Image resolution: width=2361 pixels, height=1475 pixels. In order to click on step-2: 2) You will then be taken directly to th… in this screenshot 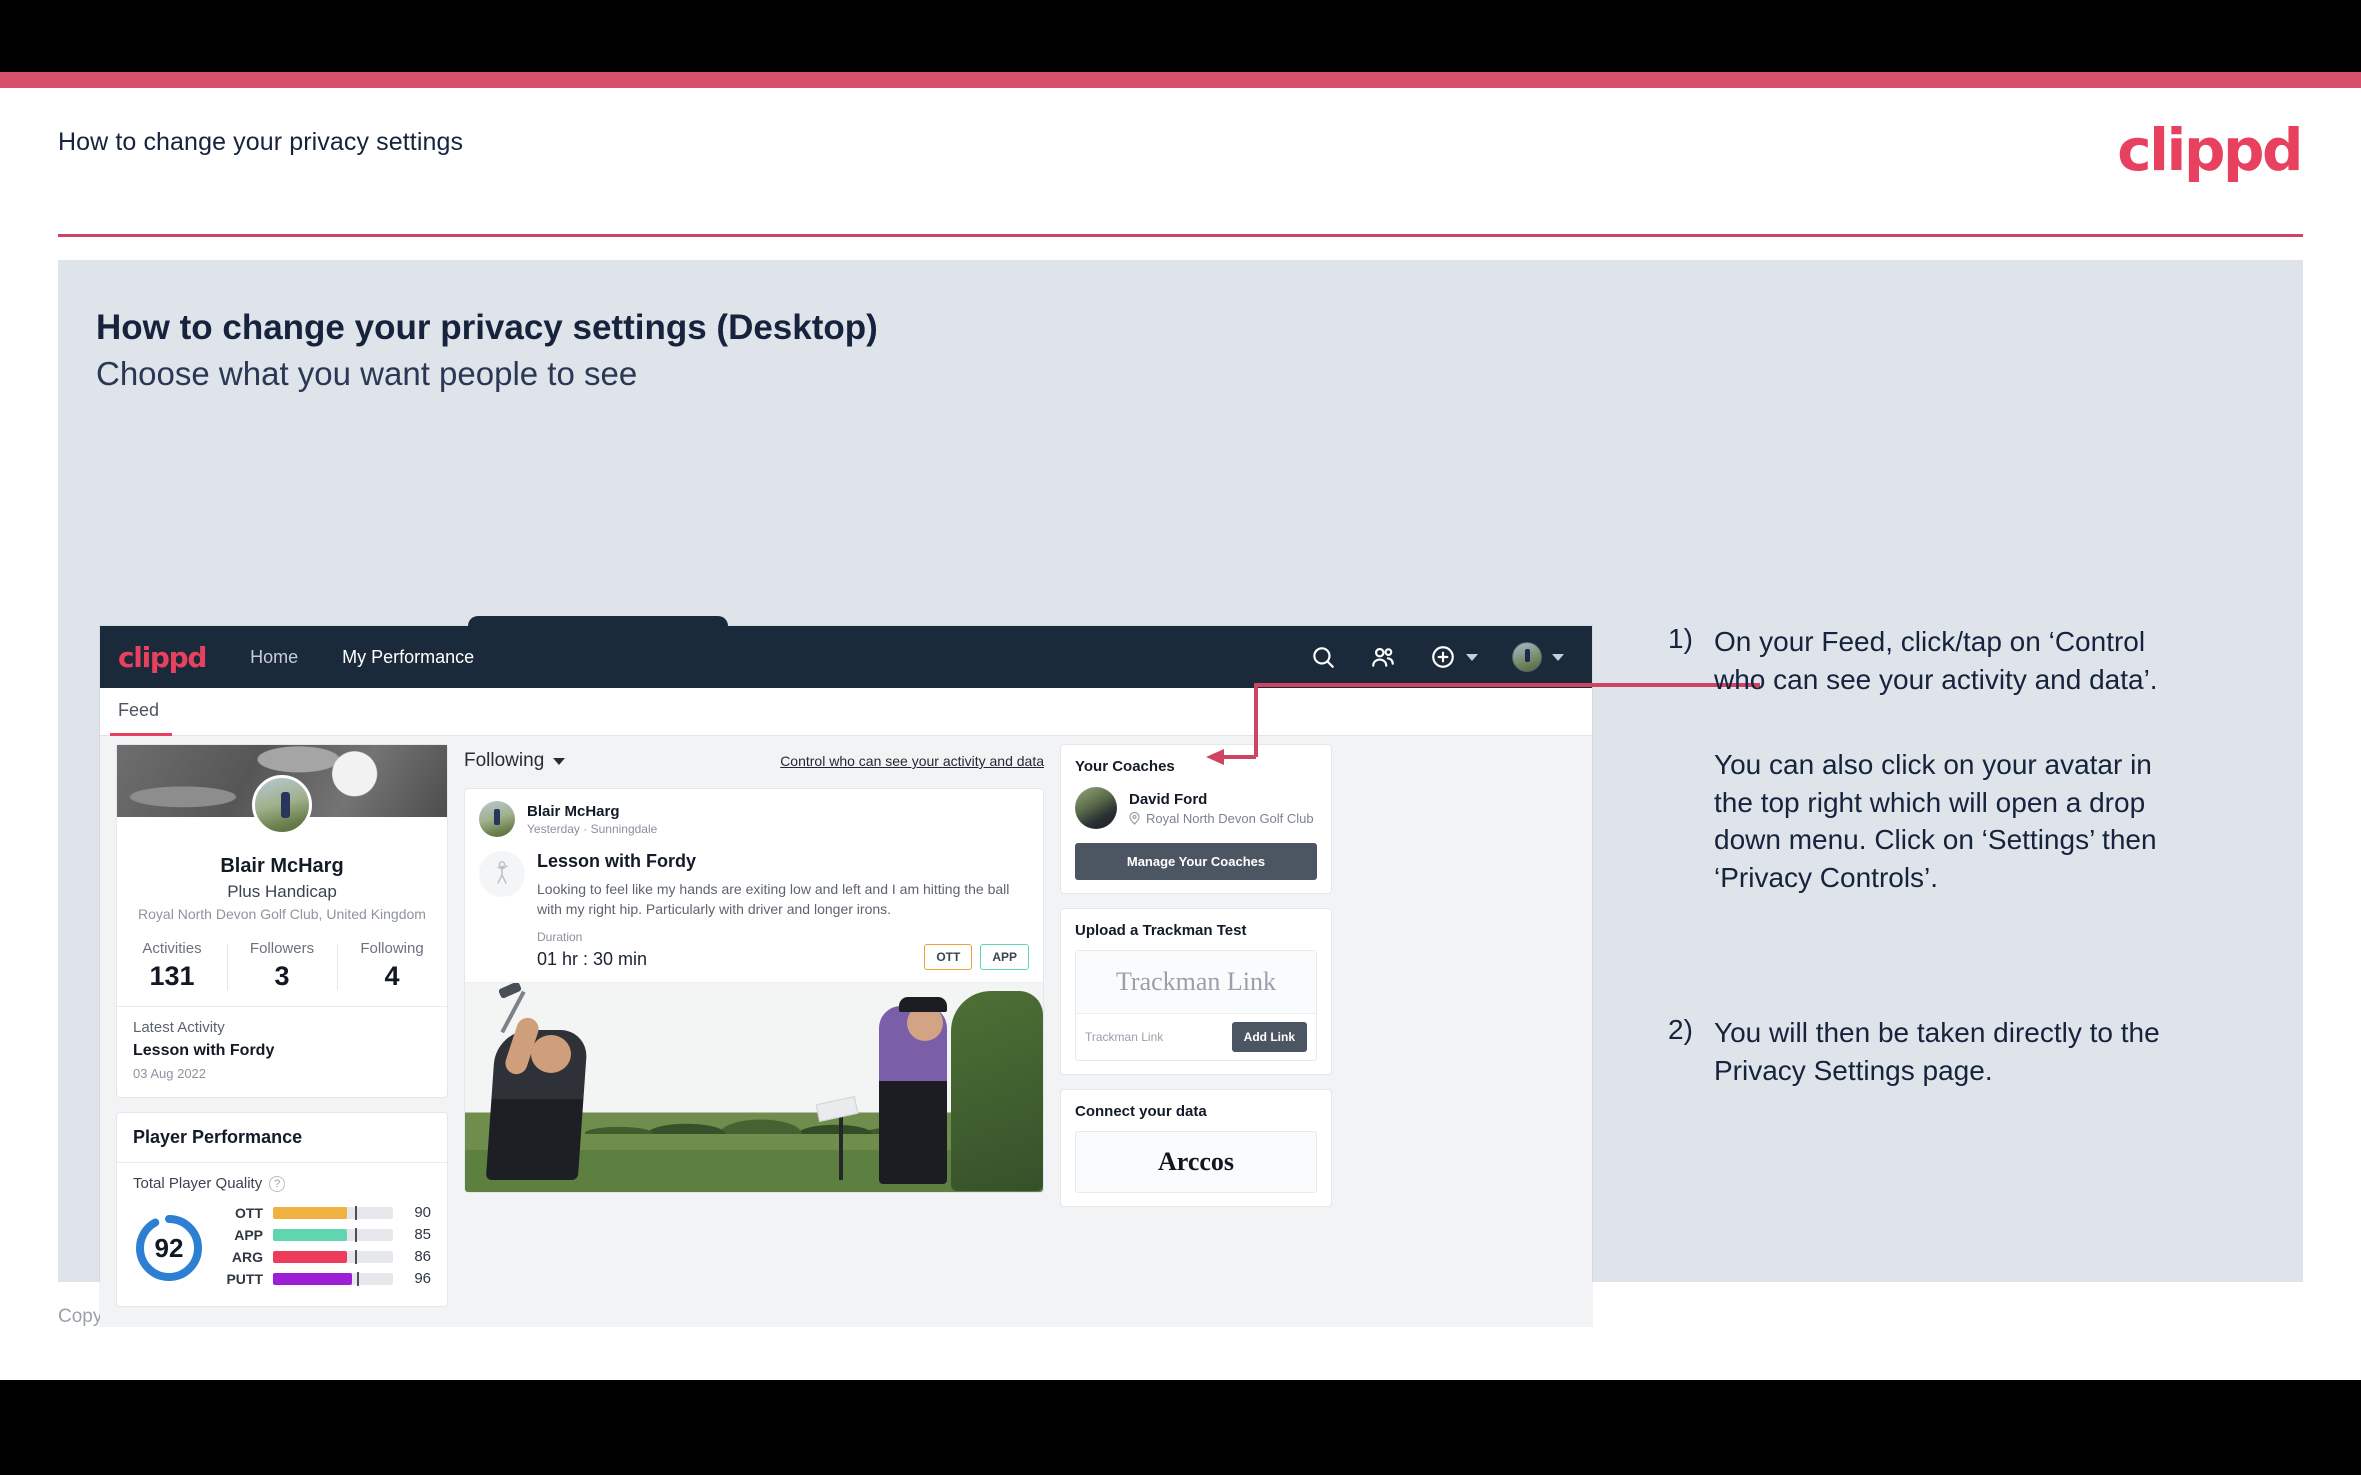, I will do `click(1928, 1051)`.